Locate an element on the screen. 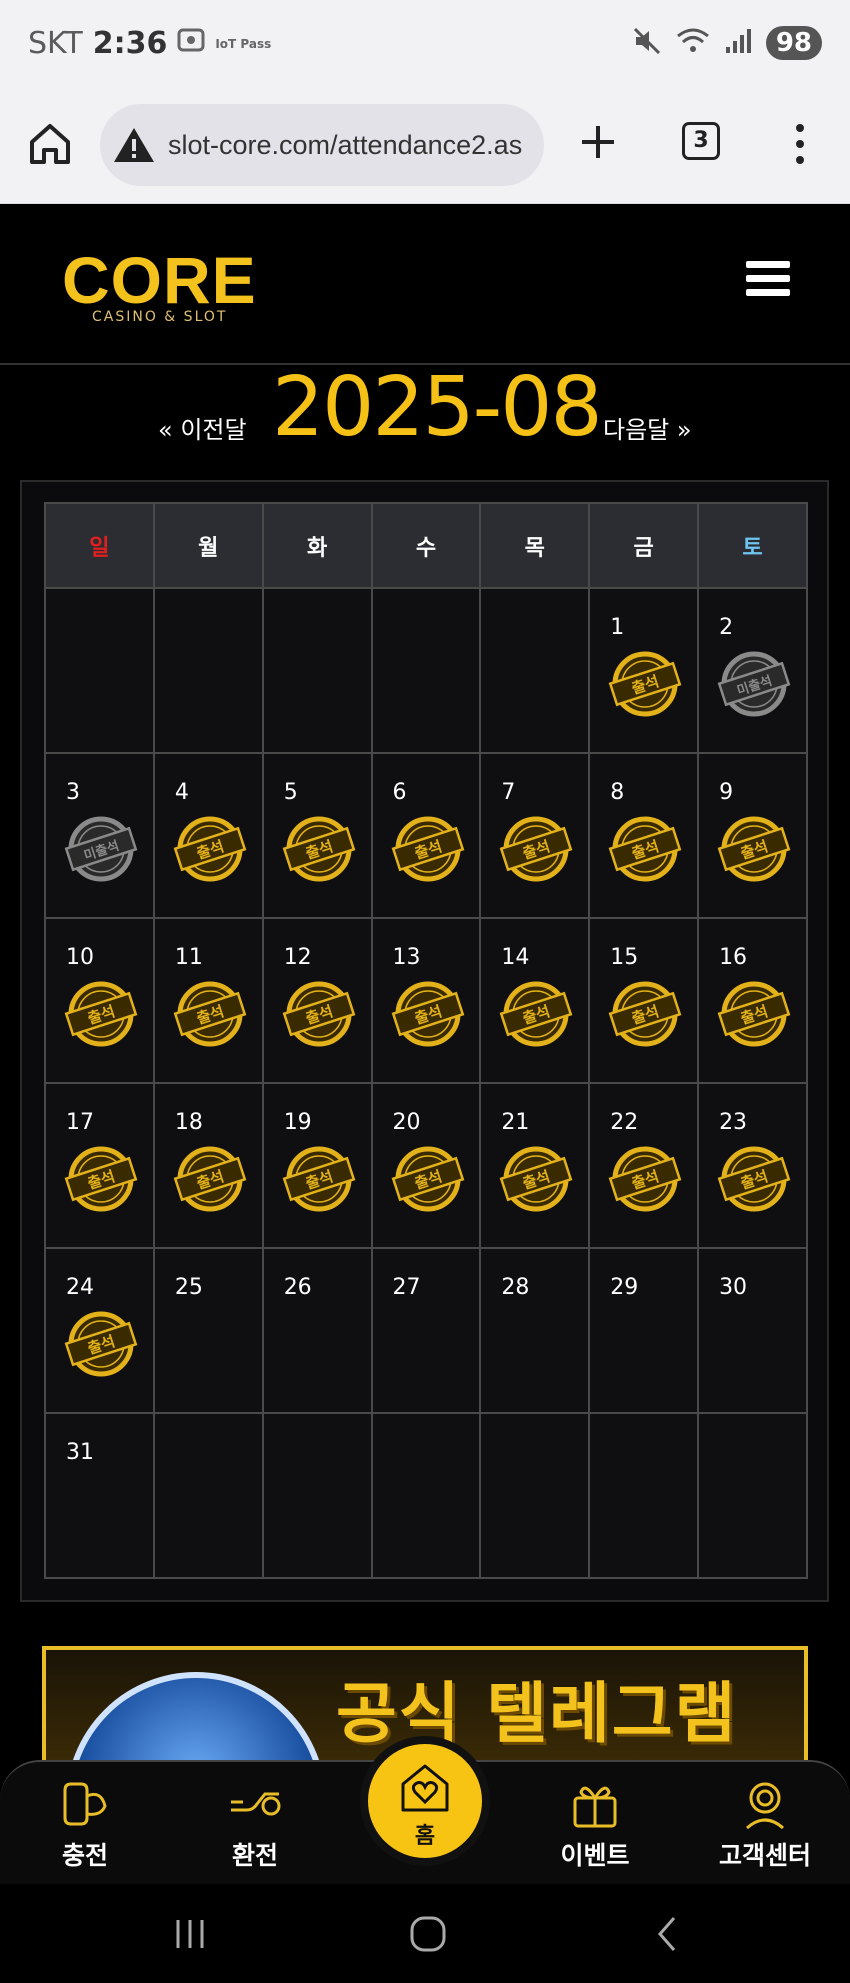 This screenshot has width=850, height=1983. day-number: 8 is located at coordinates (617, 792).